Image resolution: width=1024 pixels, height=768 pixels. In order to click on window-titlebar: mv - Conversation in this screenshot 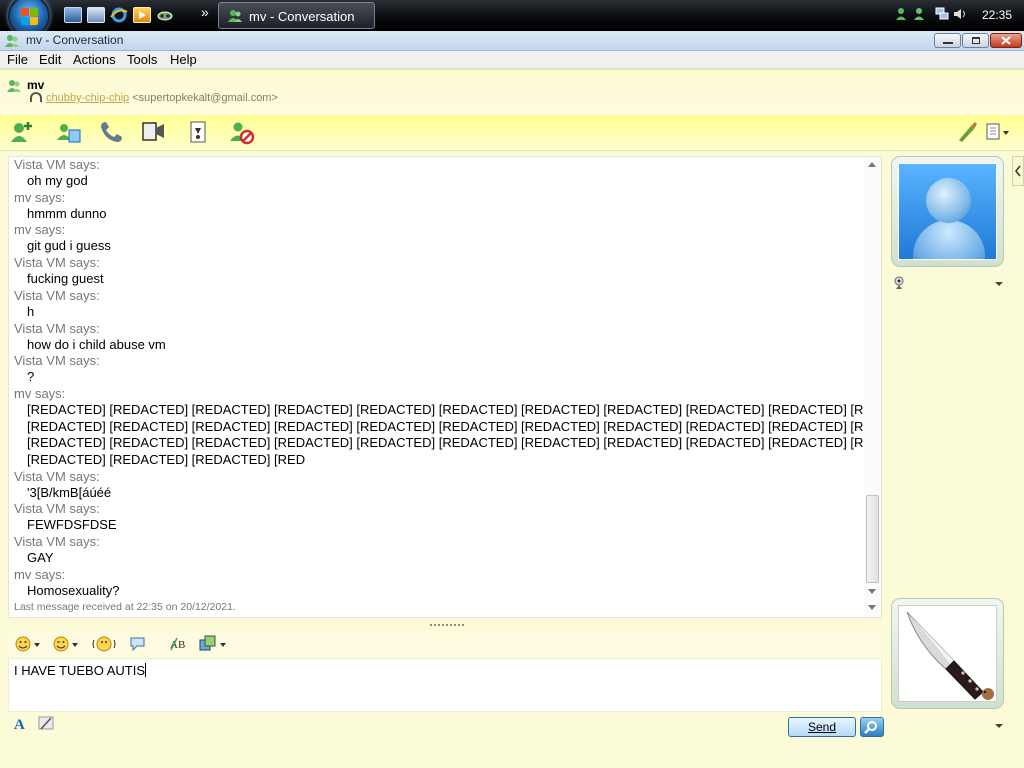, I will do `click(512, 41)`.